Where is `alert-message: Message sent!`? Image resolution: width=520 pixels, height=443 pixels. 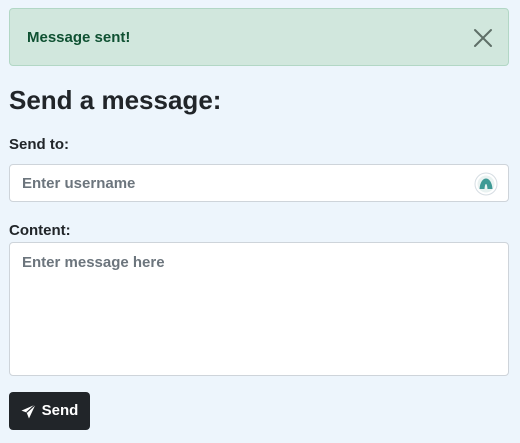
alert-message: Message sent! is located at coordinates (79, 37).